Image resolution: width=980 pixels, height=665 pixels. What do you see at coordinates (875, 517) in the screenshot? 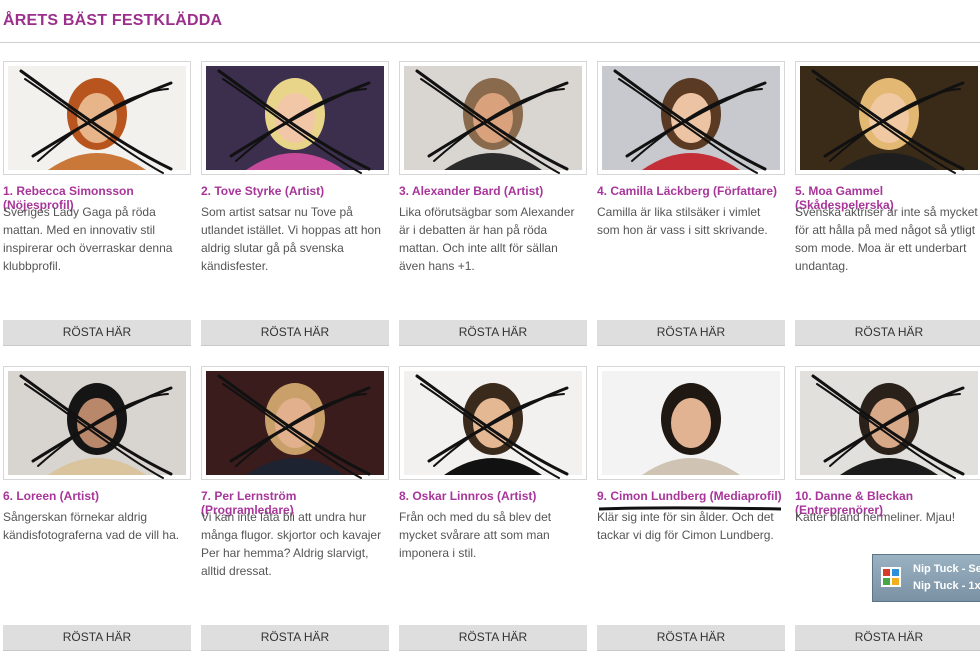
I see `nominee-description: Katter bland hermeliner. Mjau!` at bounding box center [875, 517].